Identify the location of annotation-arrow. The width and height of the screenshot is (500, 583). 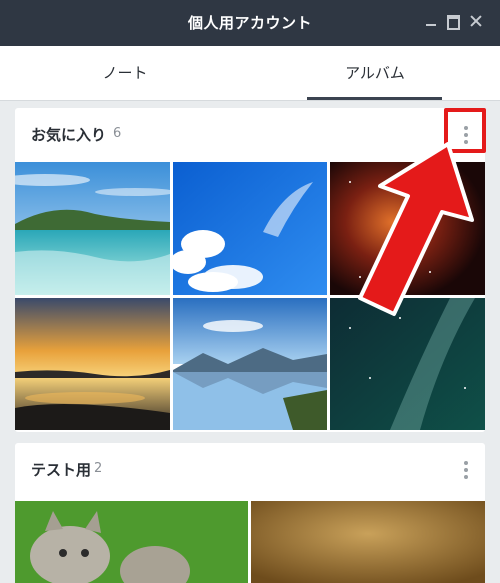
(416, 229).